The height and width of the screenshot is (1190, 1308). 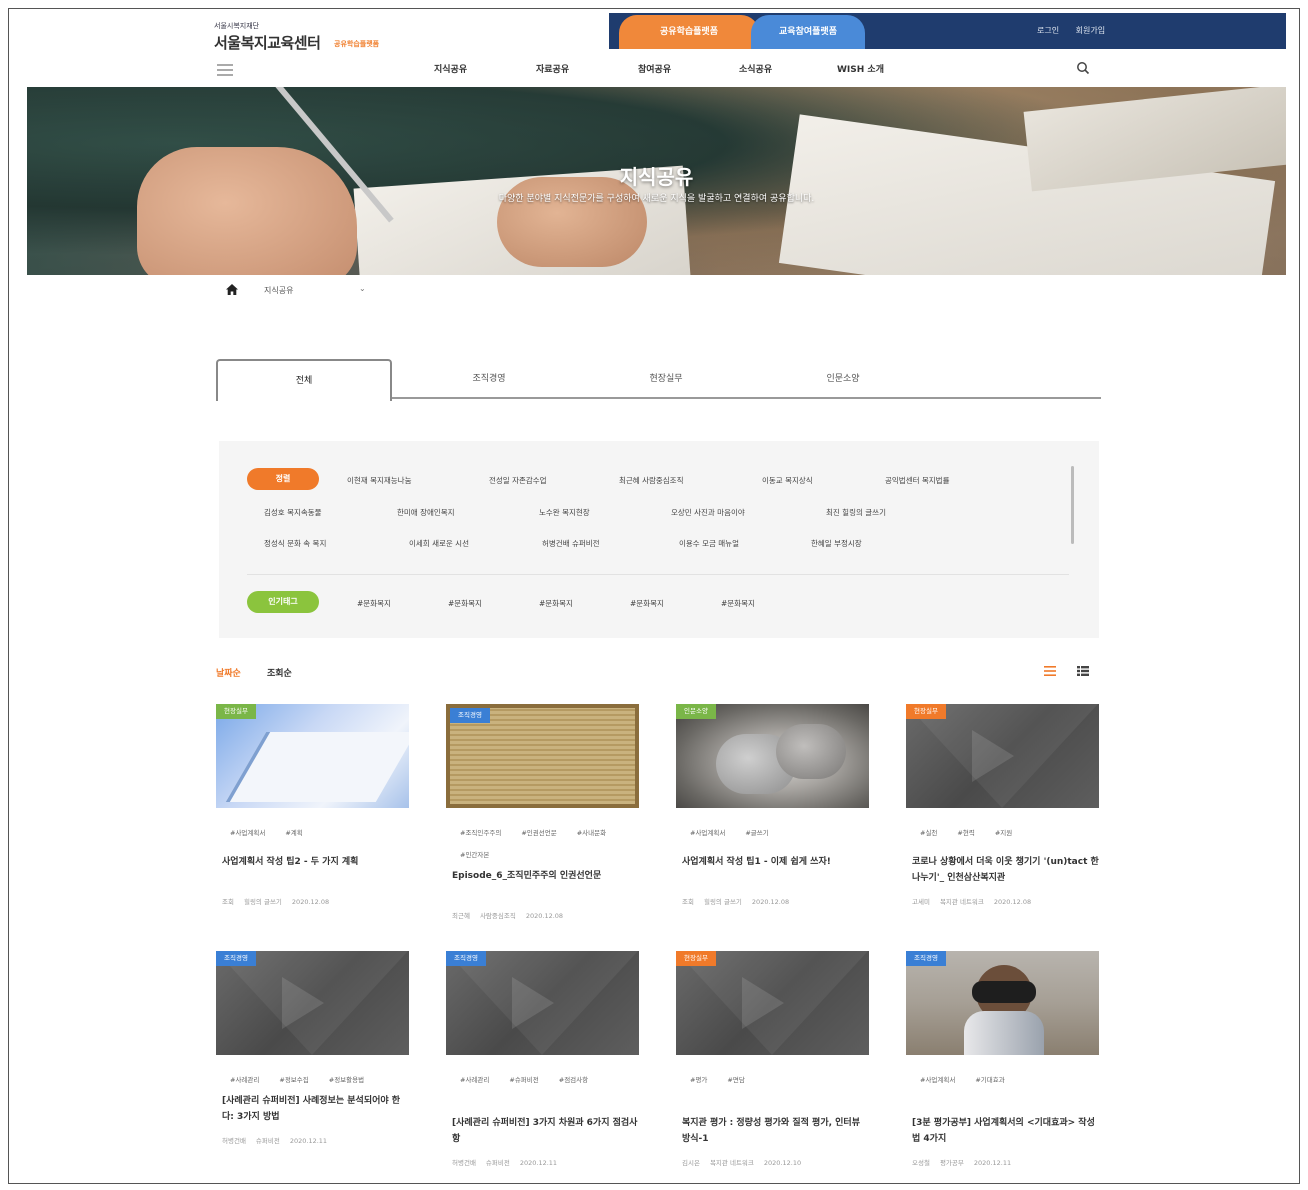 I want to click on post-tag: #조직인주주의, so click(x=480, y=833).